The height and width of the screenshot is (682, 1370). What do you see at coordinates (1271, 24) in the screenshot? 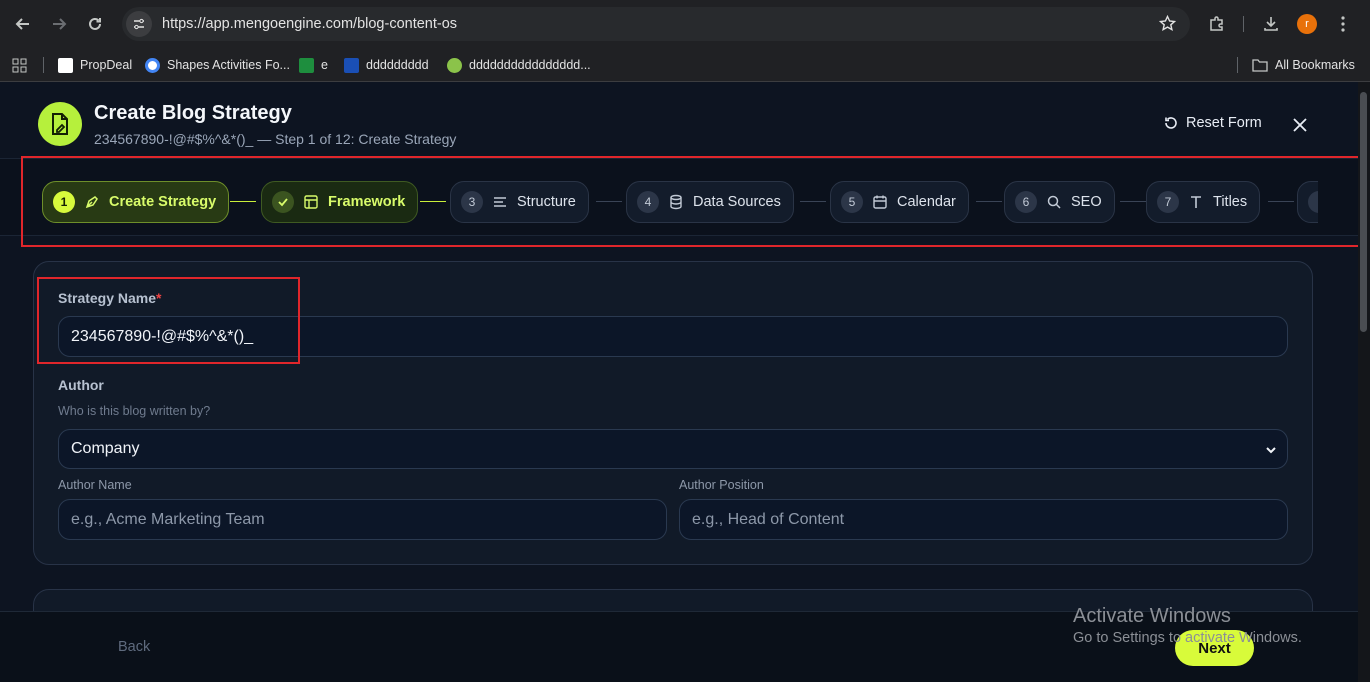
I see `downloads-icon` at bounding box center [1271, 24].